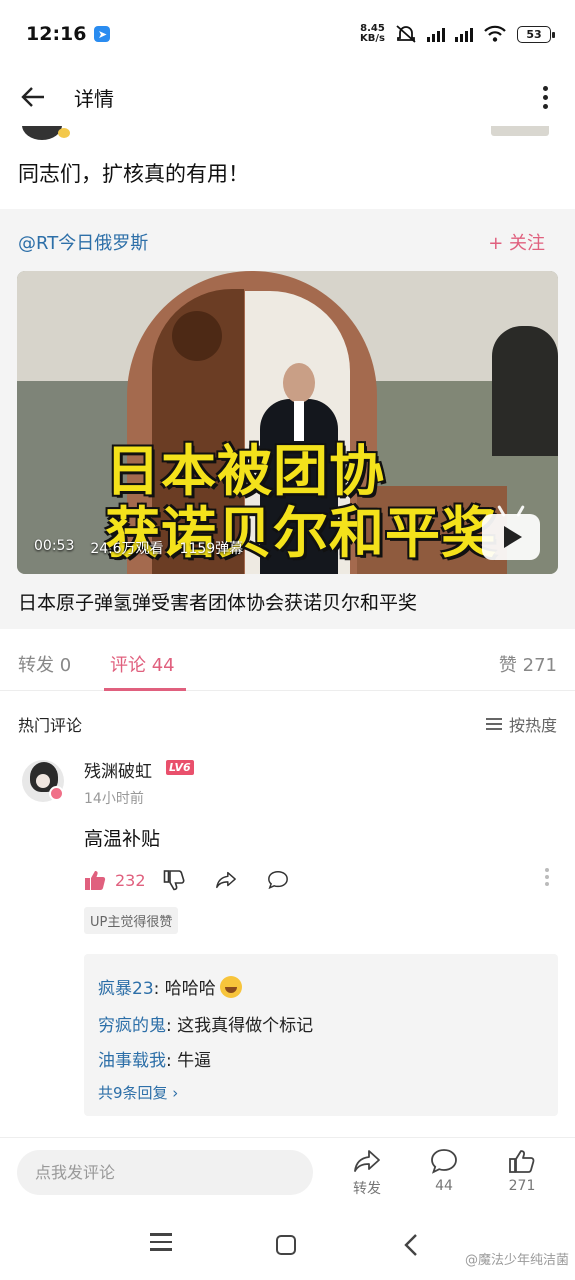 The height and width of the screenshot is (1280, 575). I want to click on back-icon, so click(411, 1245).